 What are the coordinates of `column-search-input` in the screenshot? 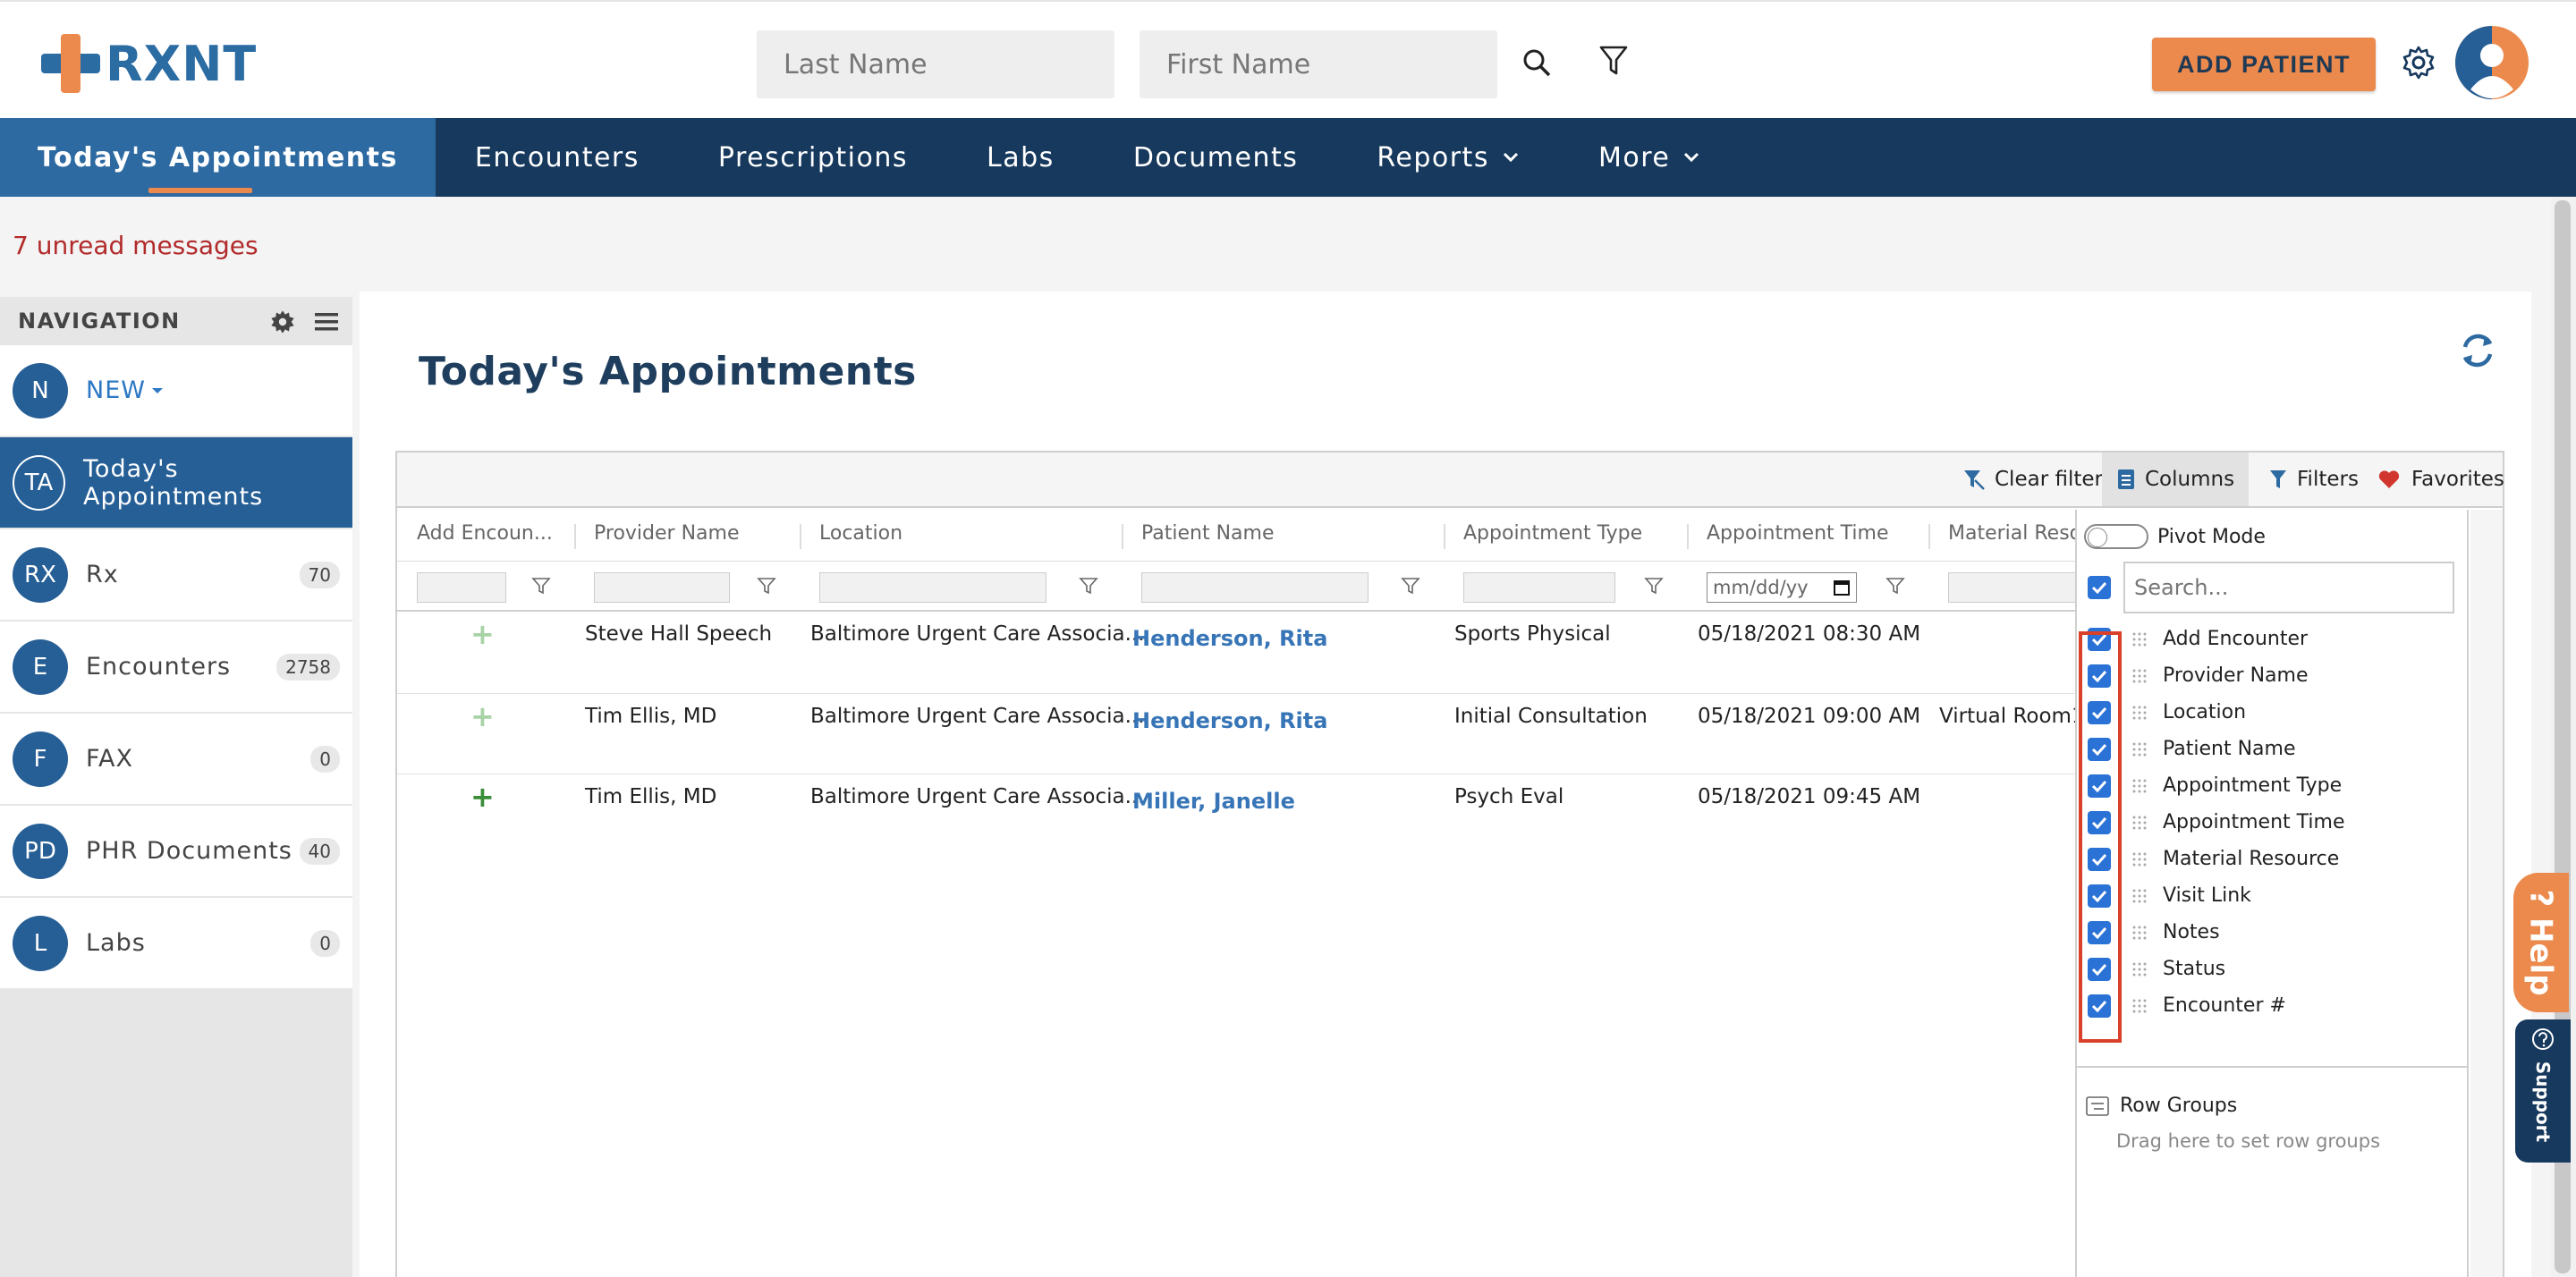 It's located at (2288, 587).